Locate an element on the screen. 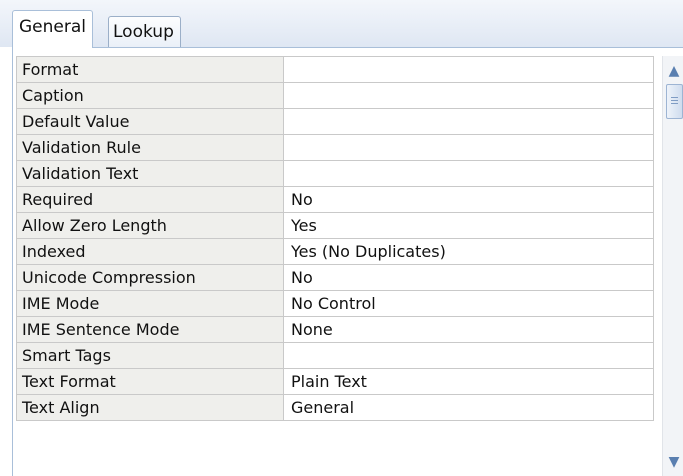  property-value-field: No Control is located at coordinates (468, 303).